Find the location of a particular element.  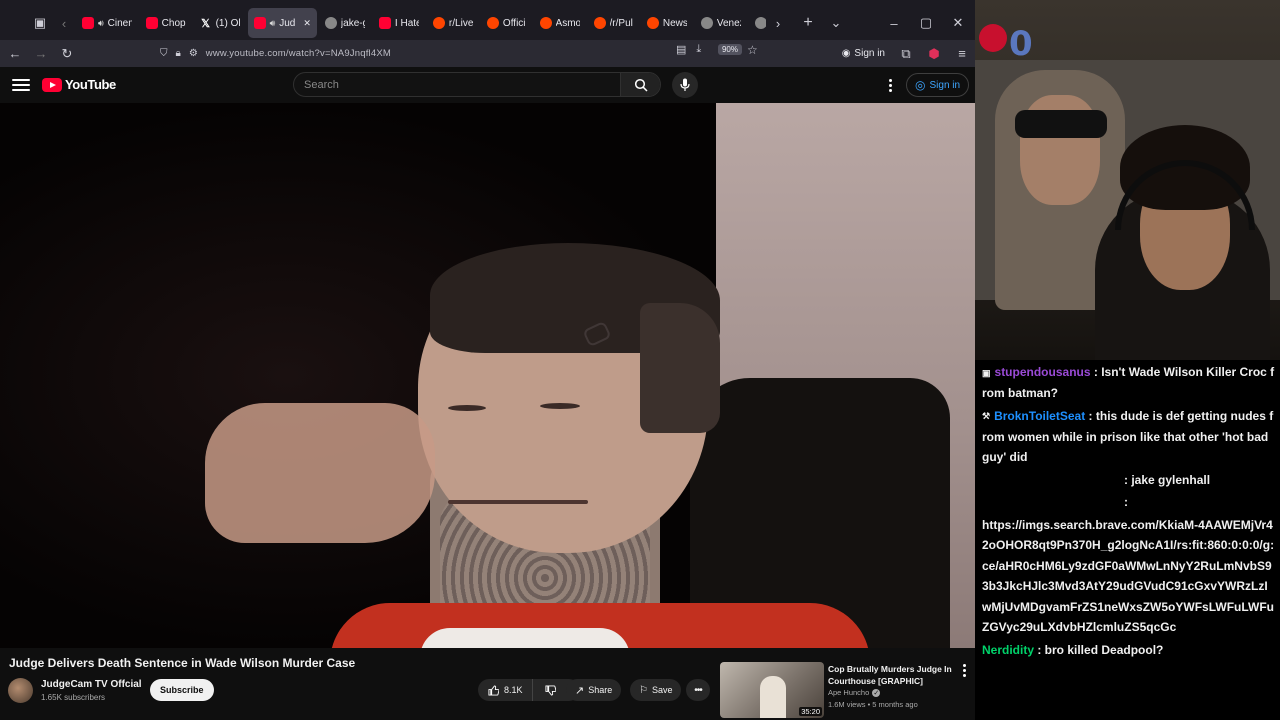

browser-tab-label: Cinem is located at coordinates (119, 23).